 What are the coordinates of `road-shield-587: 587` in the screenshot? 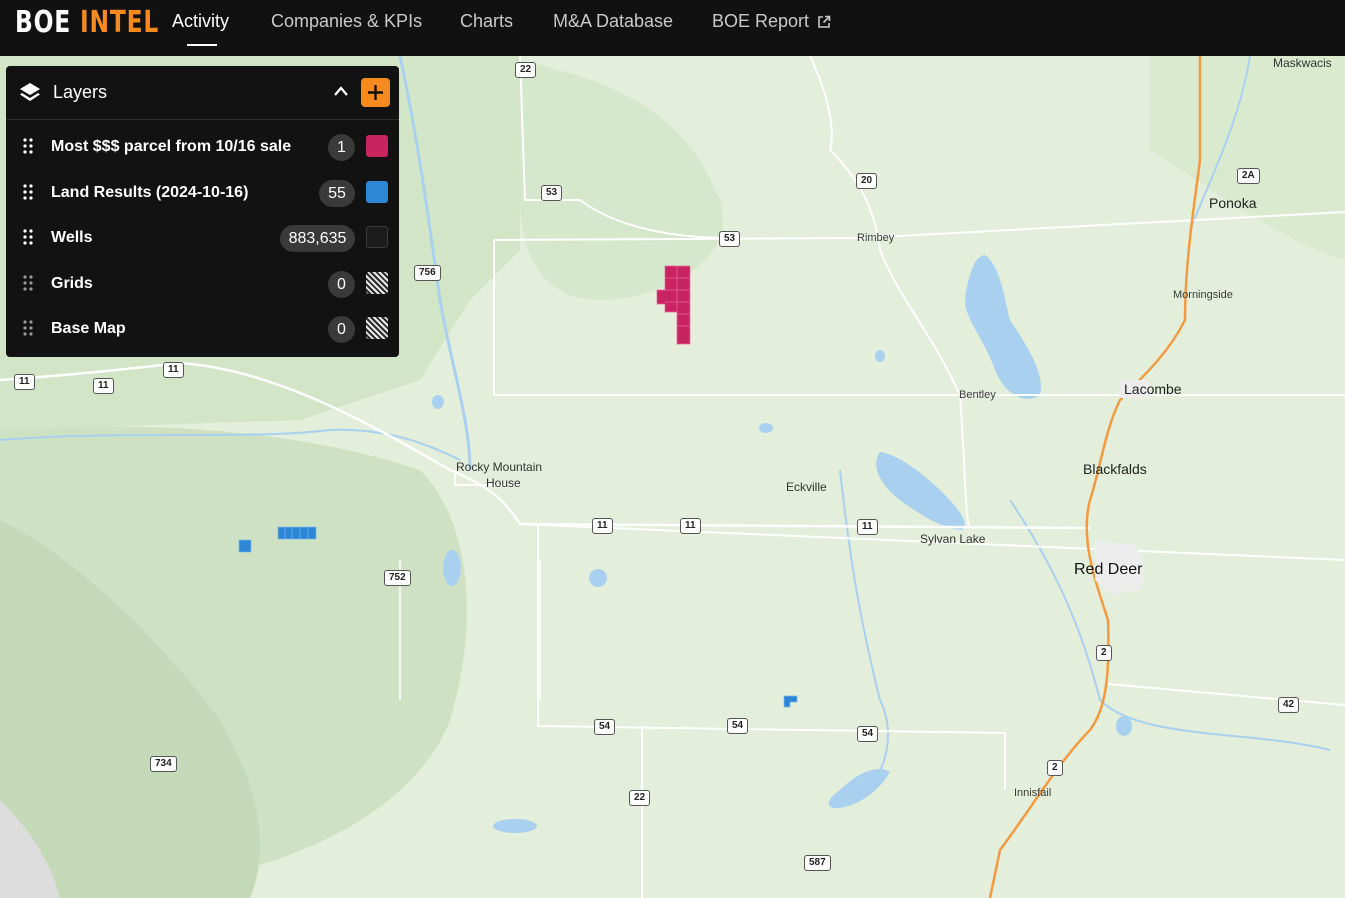 It's located at (817, 863).